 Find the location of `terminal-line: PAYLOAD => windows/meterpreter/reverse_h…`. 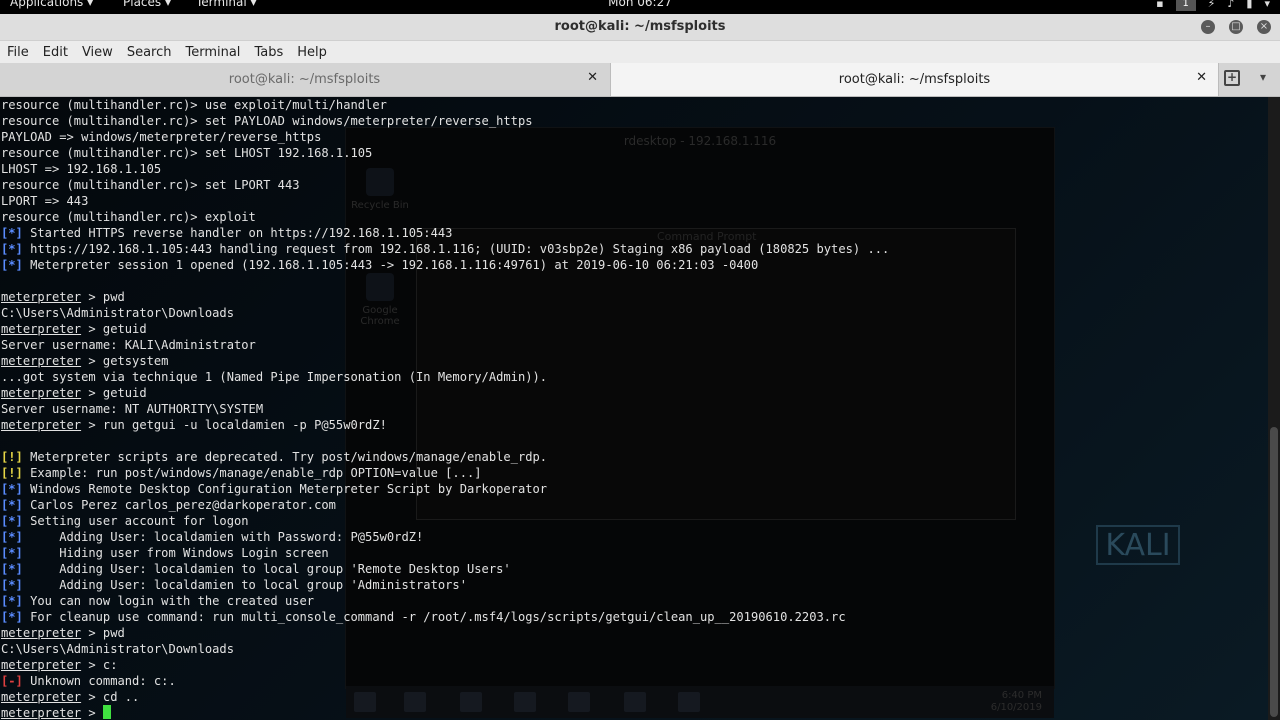

terminal-line: PAYLOAD => windows/meterpreter/reverse_h… is located at coordinates (445, 137).